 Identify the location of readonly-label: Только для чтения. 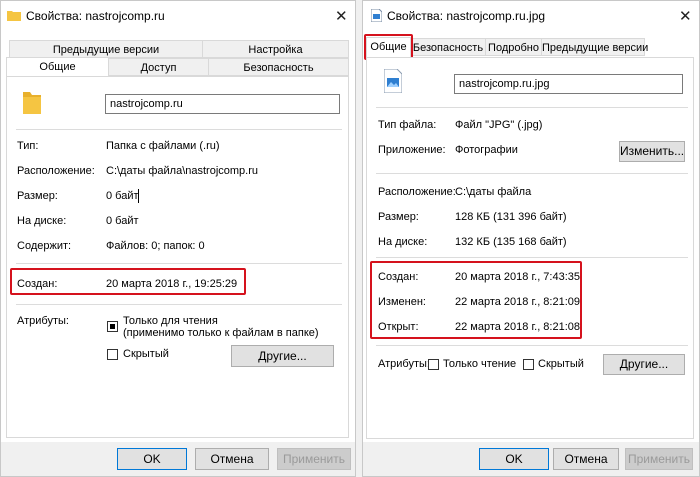
(170, 321).